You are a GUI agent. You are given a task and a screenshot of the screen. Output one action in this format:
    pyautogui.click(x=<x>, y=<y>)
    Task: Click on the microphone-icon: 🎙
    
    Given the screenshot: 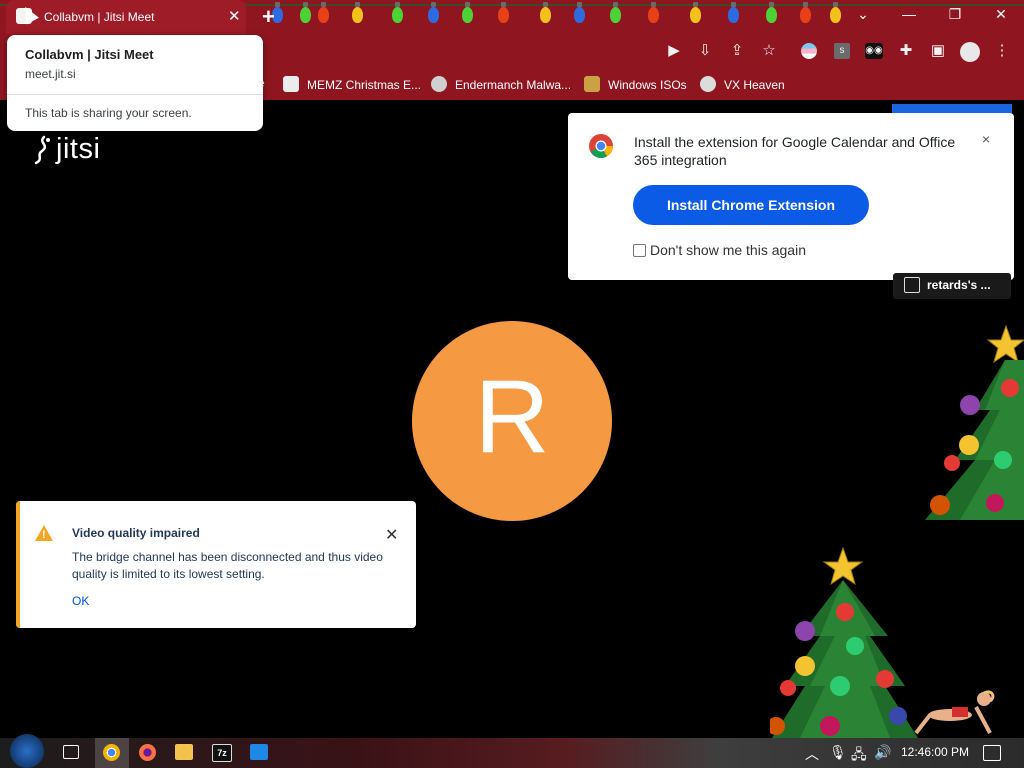 What is the action you would take?
    pyautogui.click(x=838, y=752)
    